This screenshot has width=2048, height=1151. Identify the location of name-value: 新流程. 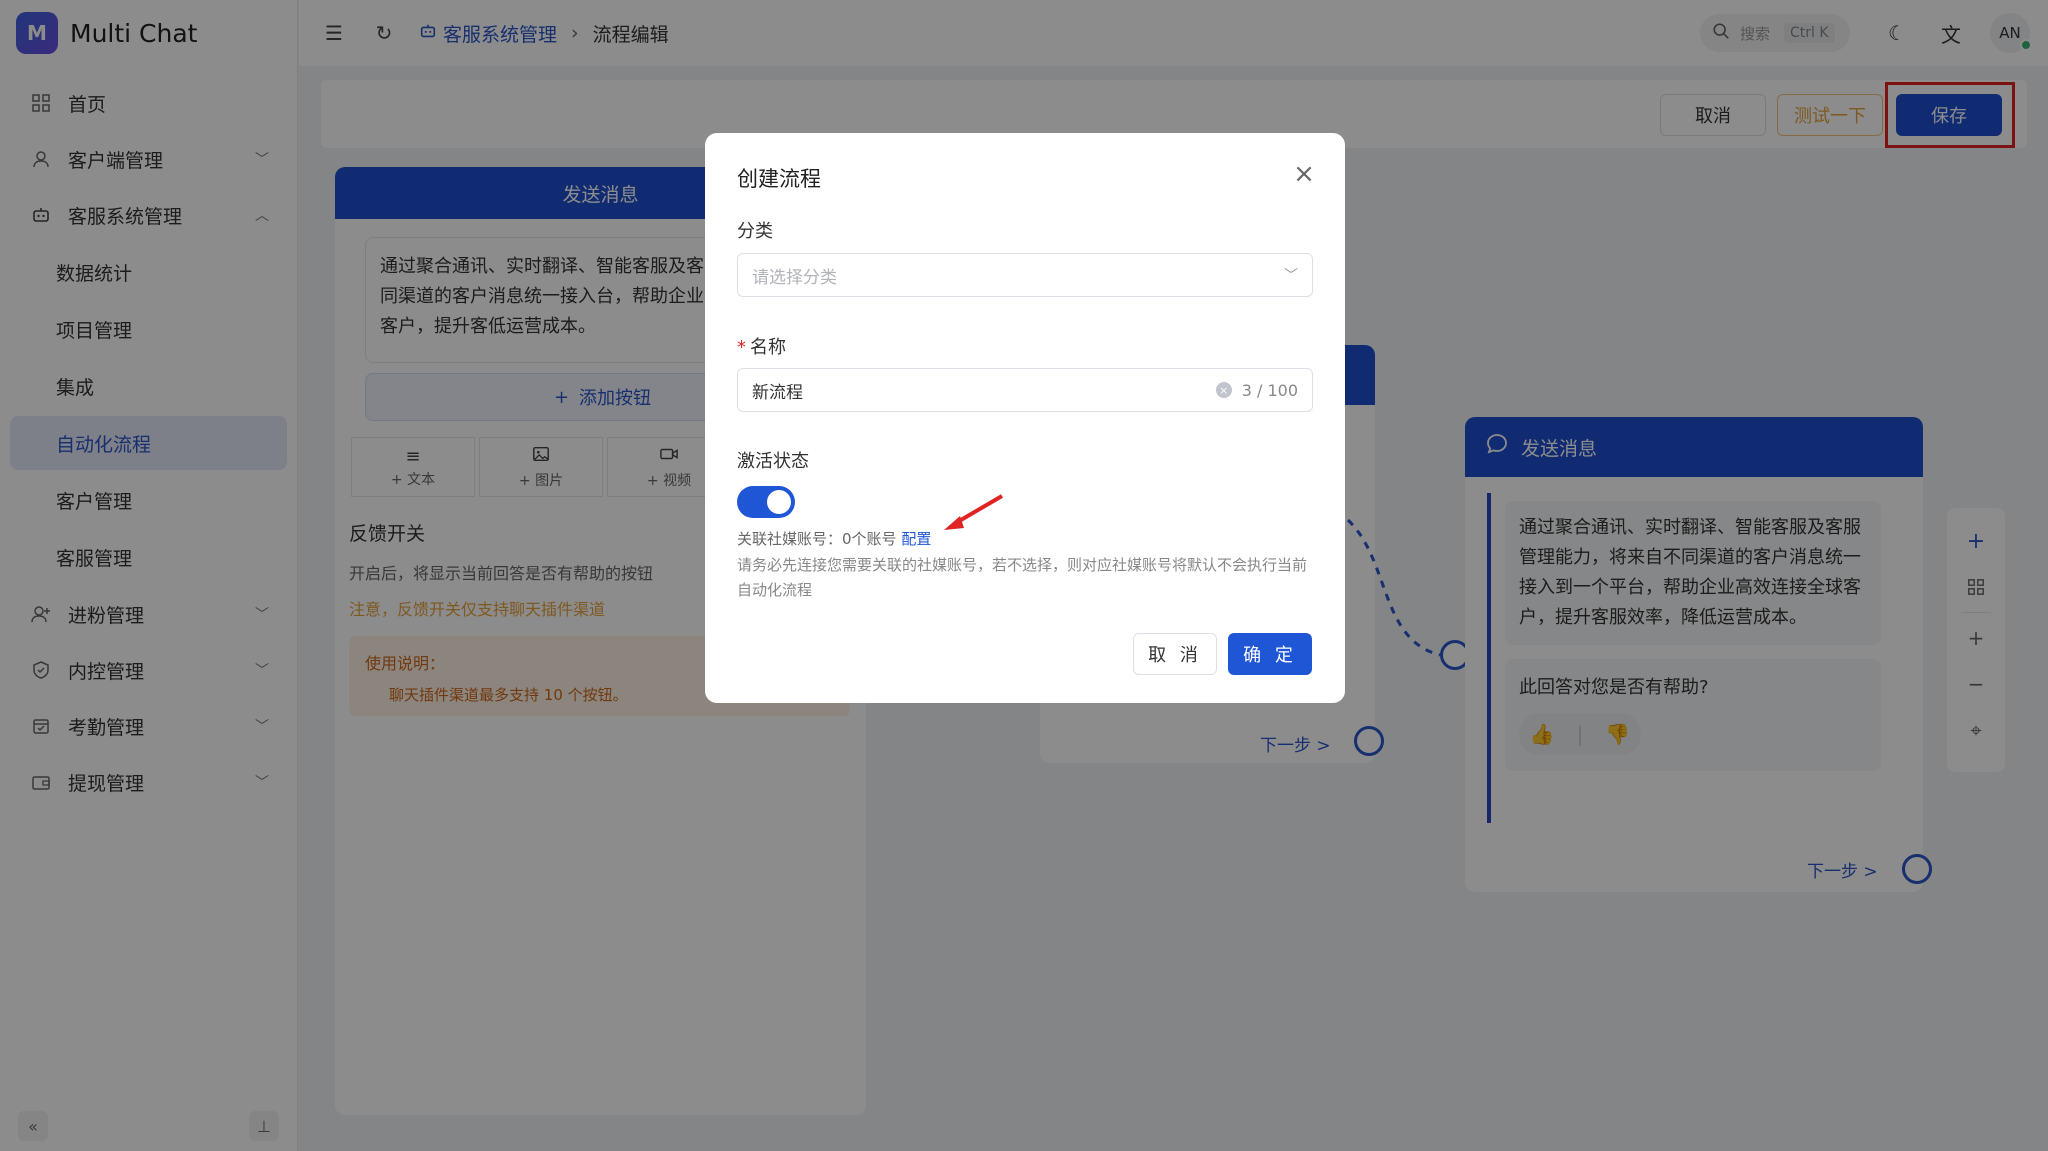
(777, 392).